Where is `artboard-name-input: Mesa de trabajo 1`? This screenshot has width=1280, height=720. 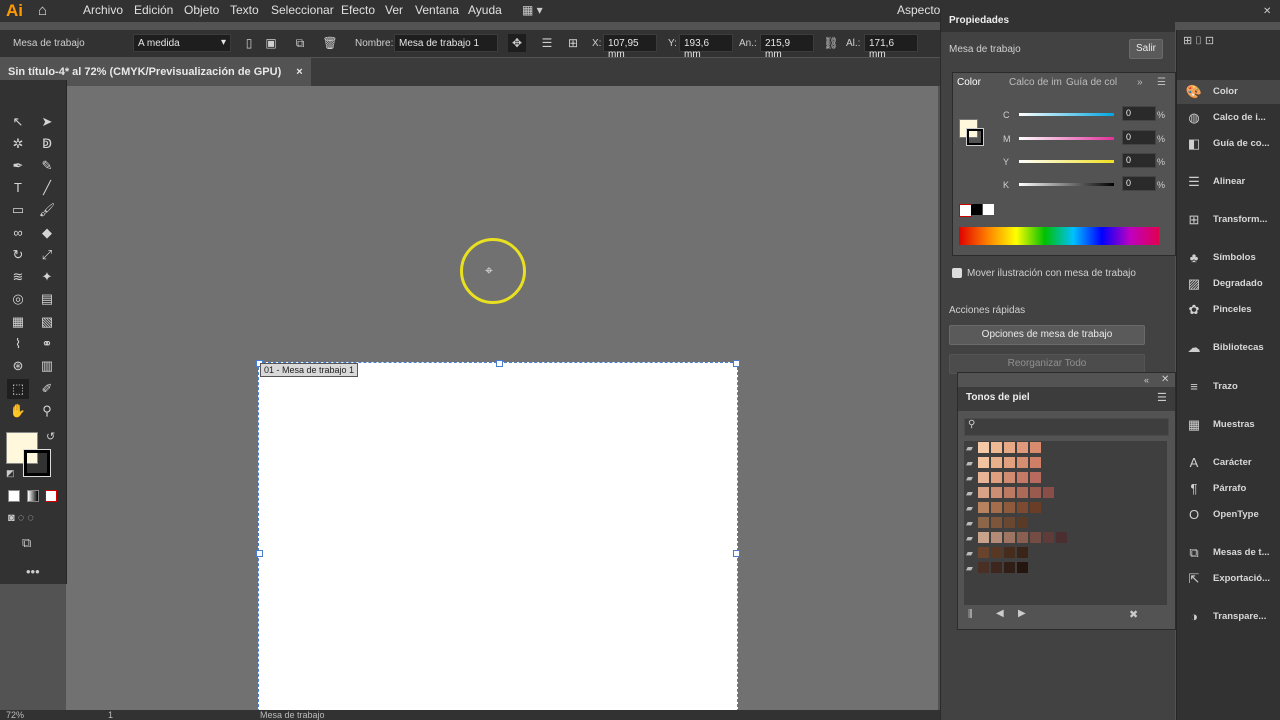
artboard-name-input: Mesa de trabajo 1 is located at coordinates (446, 43).